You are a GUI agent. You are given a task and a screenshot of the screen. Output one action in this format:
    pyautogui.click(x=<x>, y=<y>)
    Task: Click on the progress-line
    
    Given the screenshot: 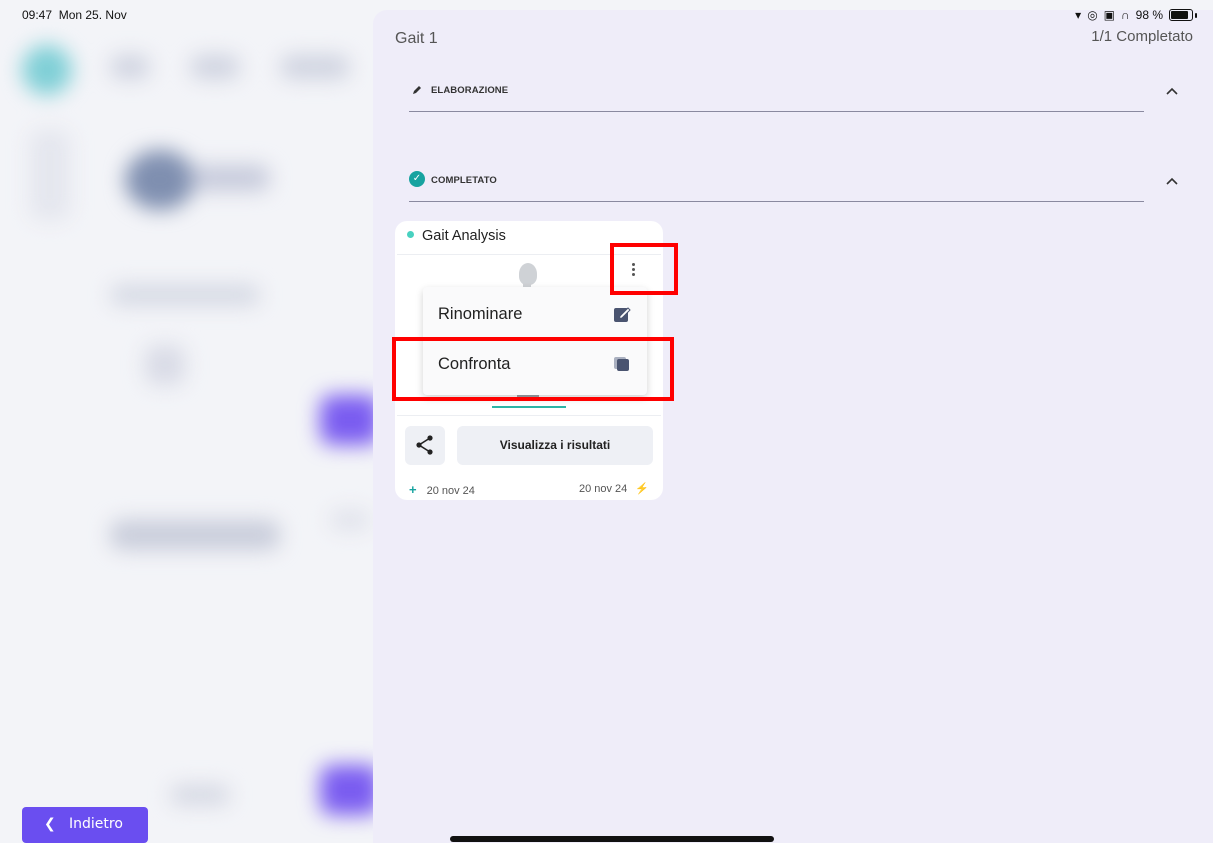 What is the action you would take?
    pyautogui.click(x=529, y=407)
    